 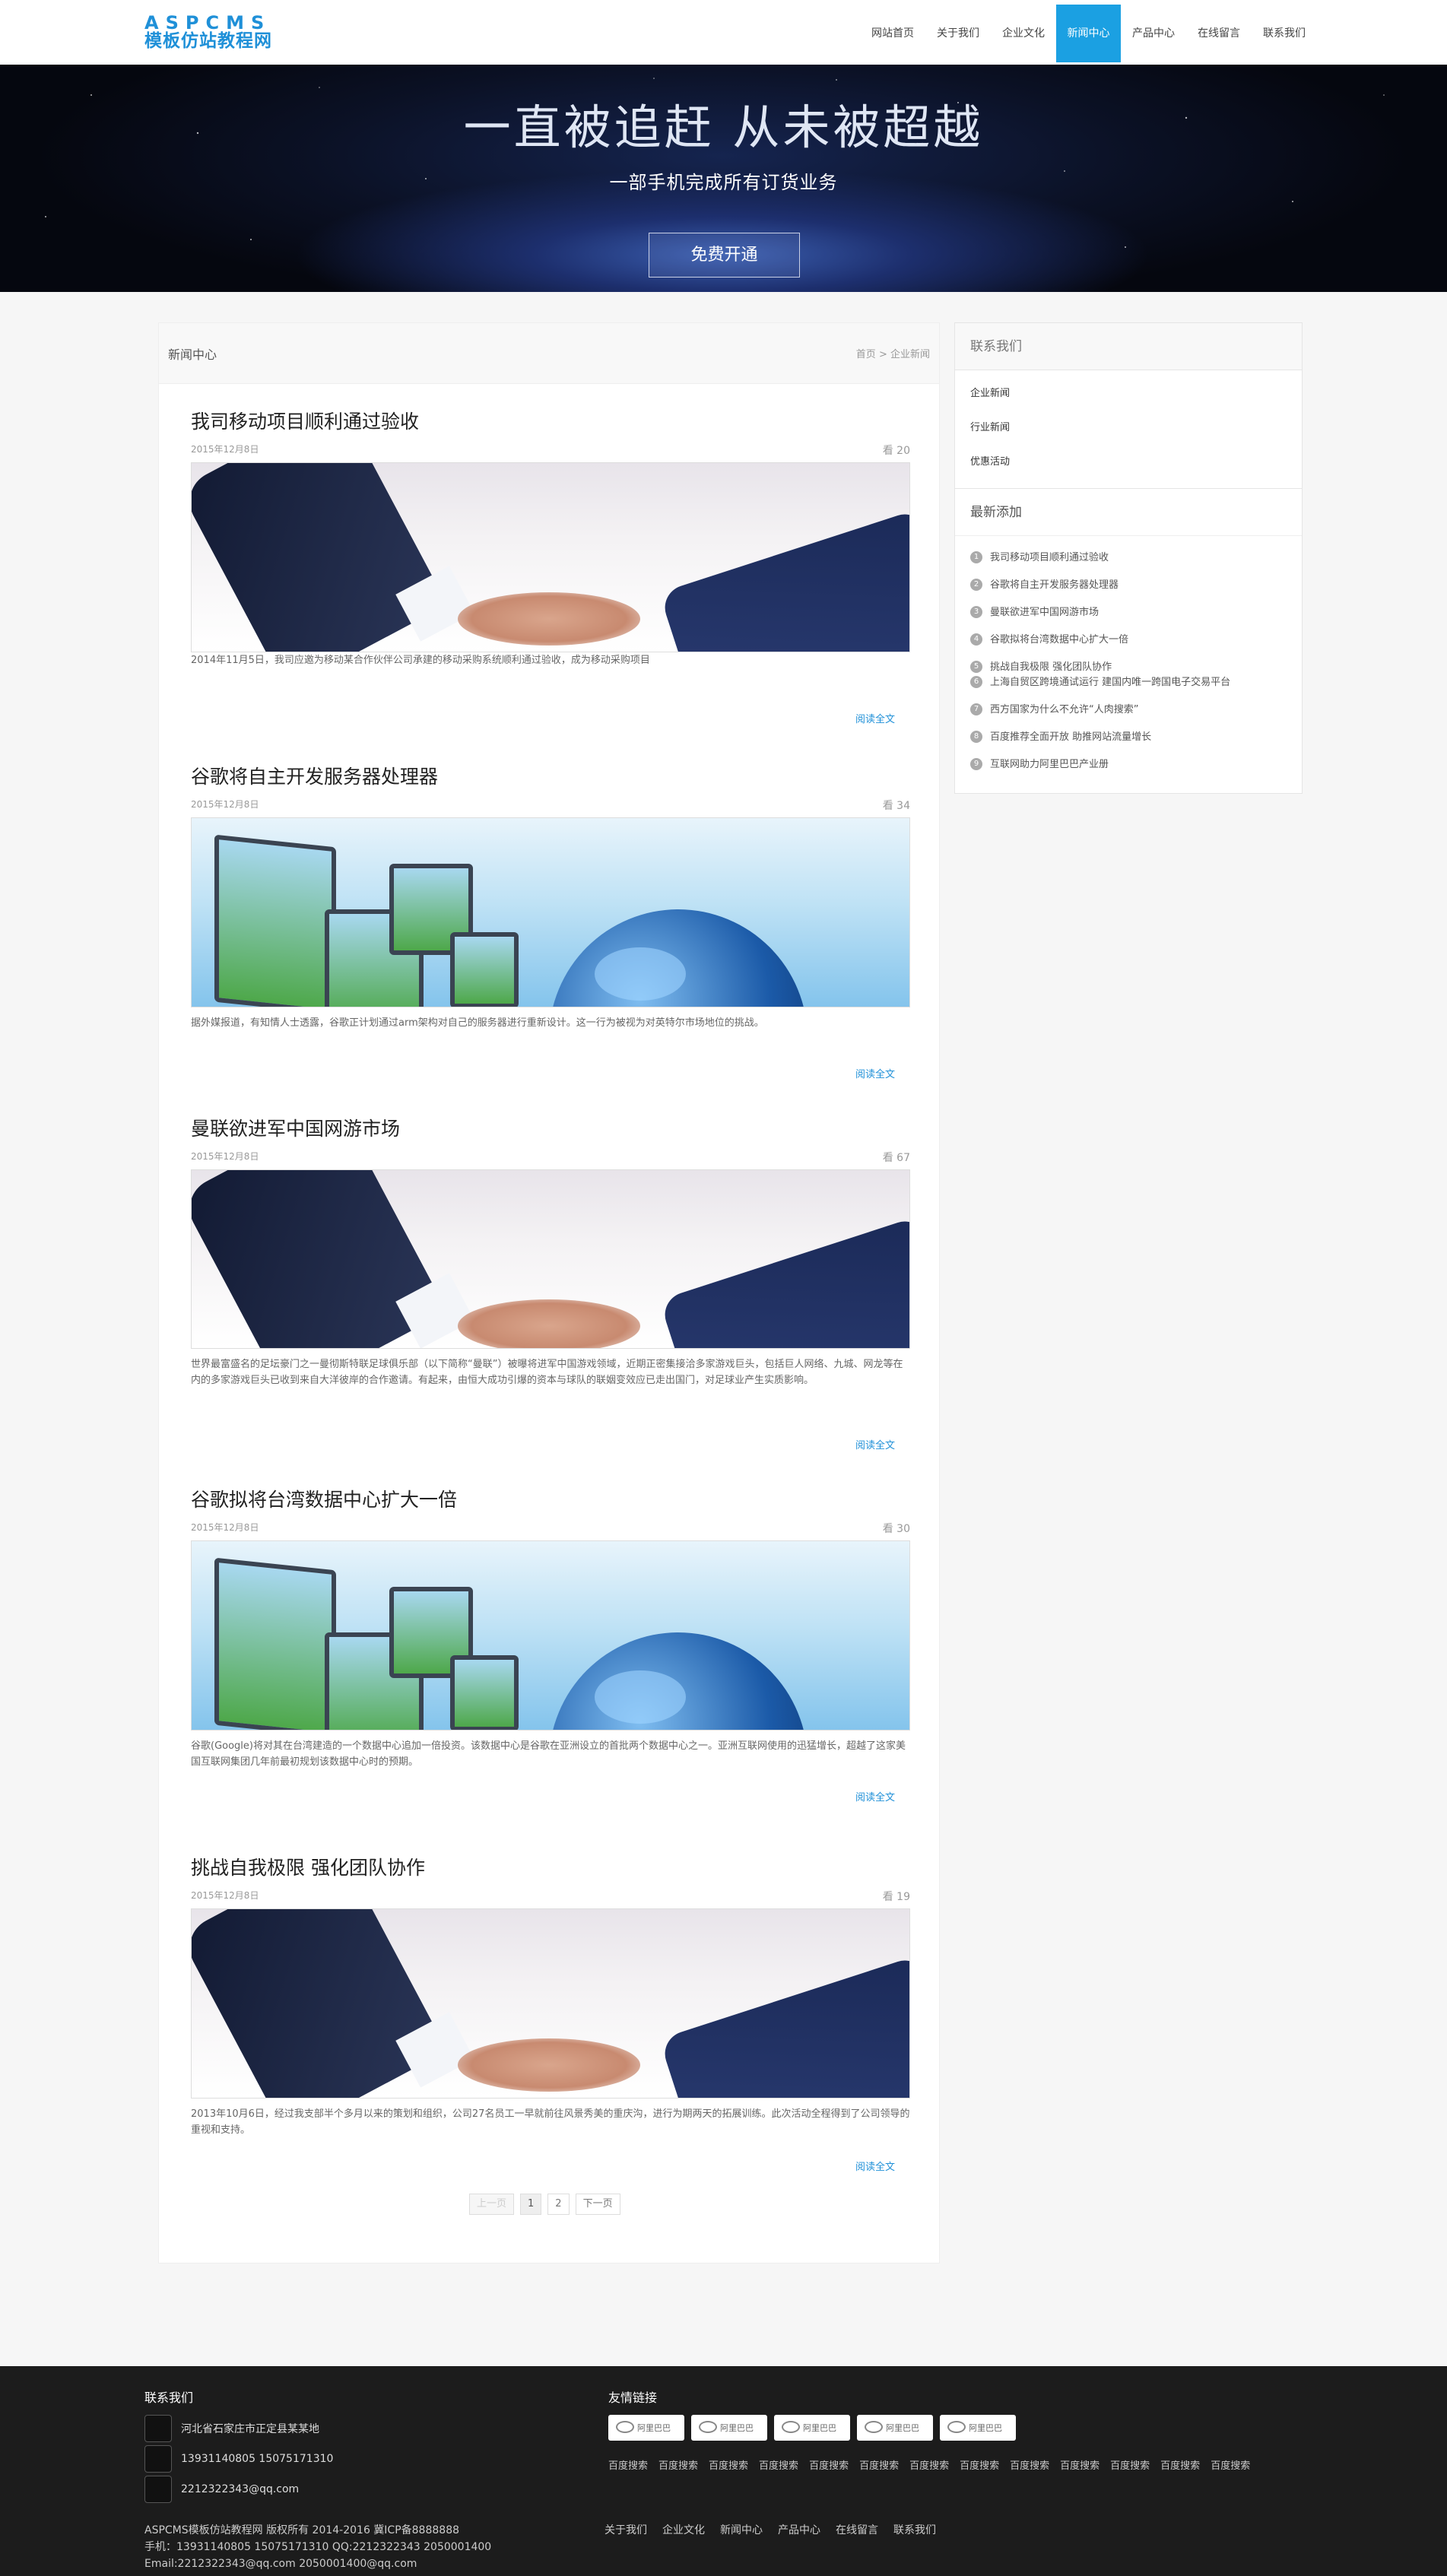 I want to click on recent-item: 9 互联网助力阿里巴巴产业册, so click(x=1128, y=771).